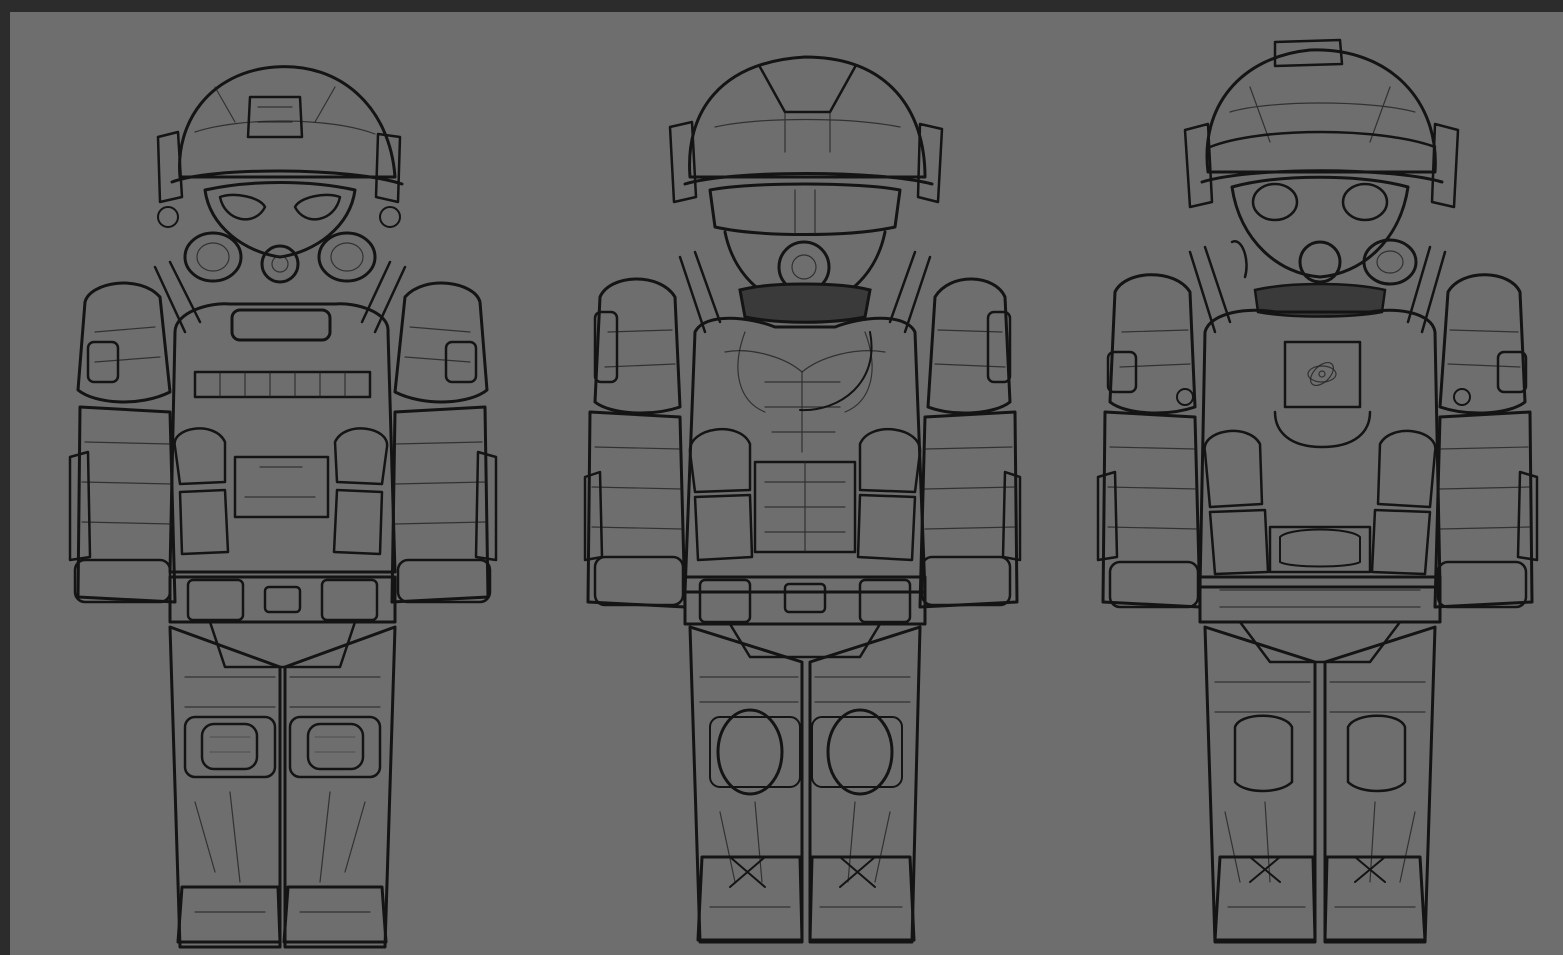 The height and width of the screenshot is (955, 1563). Describe the element at coordinates (5, 477) in the screenshot. I see `left-bar` at that location.